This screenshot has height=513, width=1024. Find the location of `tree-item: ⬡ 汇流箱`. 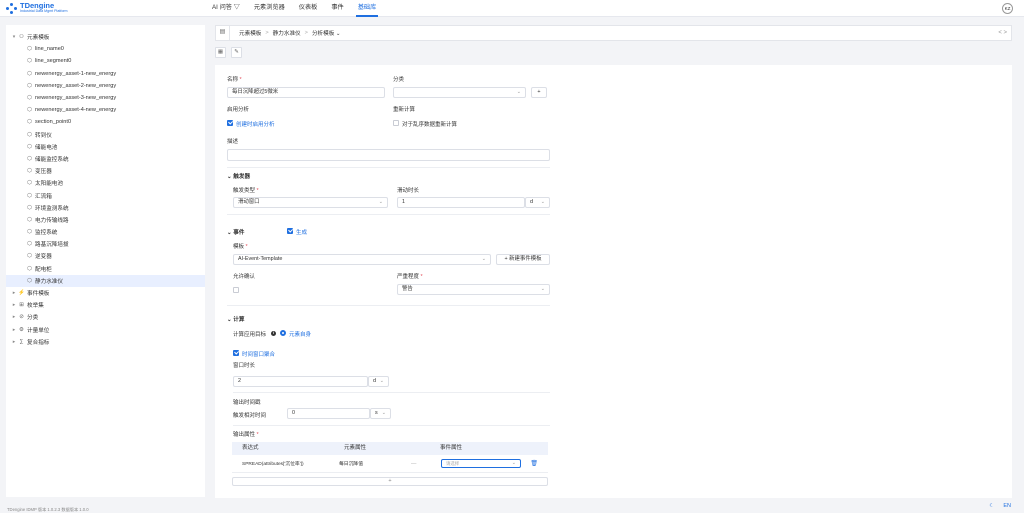

tree-item: ⬡ 汇流箱 is located at coordinates (105, 195).